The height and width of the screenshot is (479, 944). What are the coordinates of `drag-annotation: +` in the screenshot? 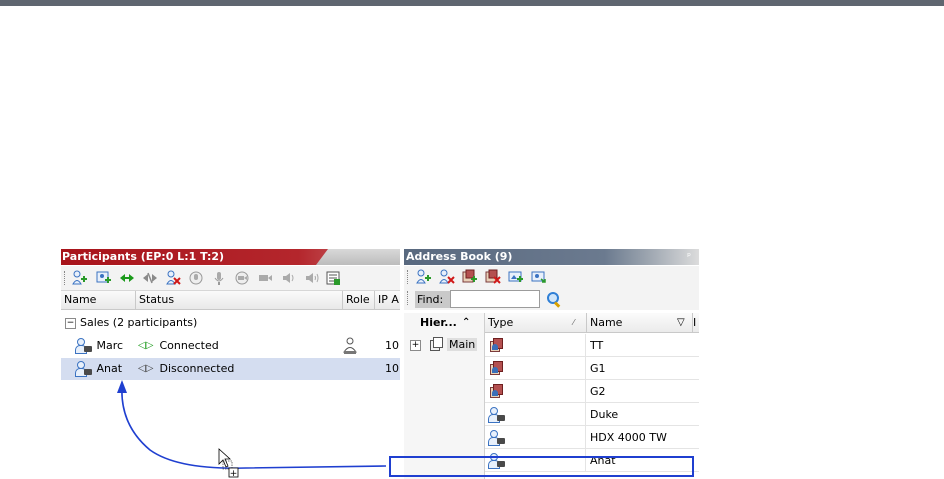 It's located at (252, 429).